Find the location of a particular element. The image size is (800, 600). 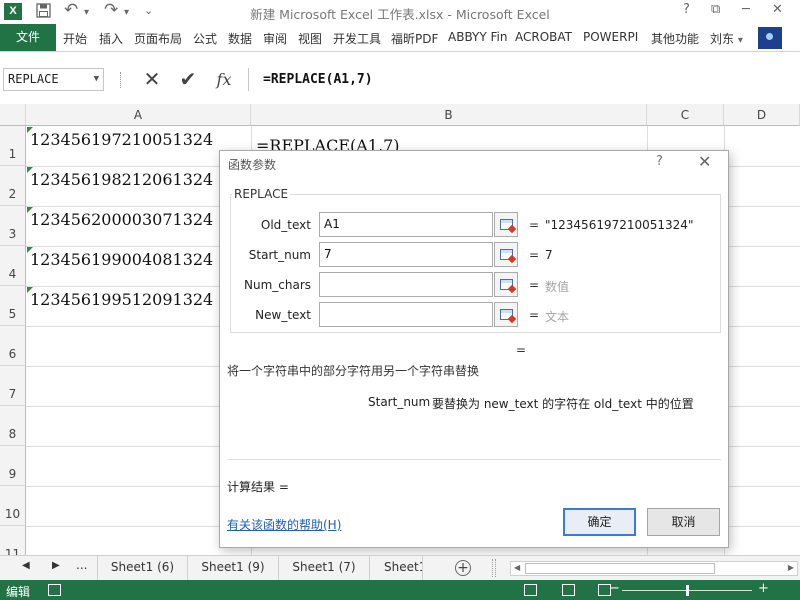

macro-record-icon is located at coordinates (54, 590).